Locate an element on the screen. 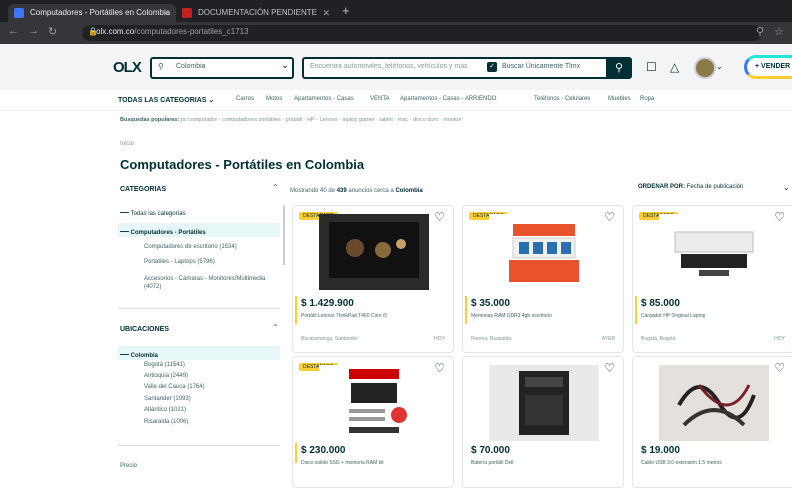 Image resolution: width=792 pixels, height=488 pixels. tlmx-checkbox: ✓ is located at coordinates (492, 67).